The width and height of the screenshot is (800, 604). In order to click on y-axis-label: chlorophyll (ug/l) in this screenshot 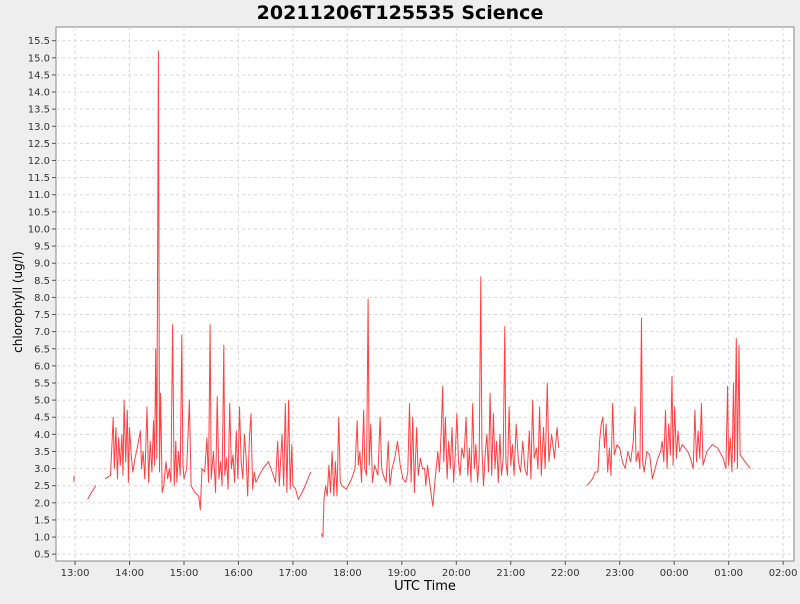, I will do `click(18, 302)`.